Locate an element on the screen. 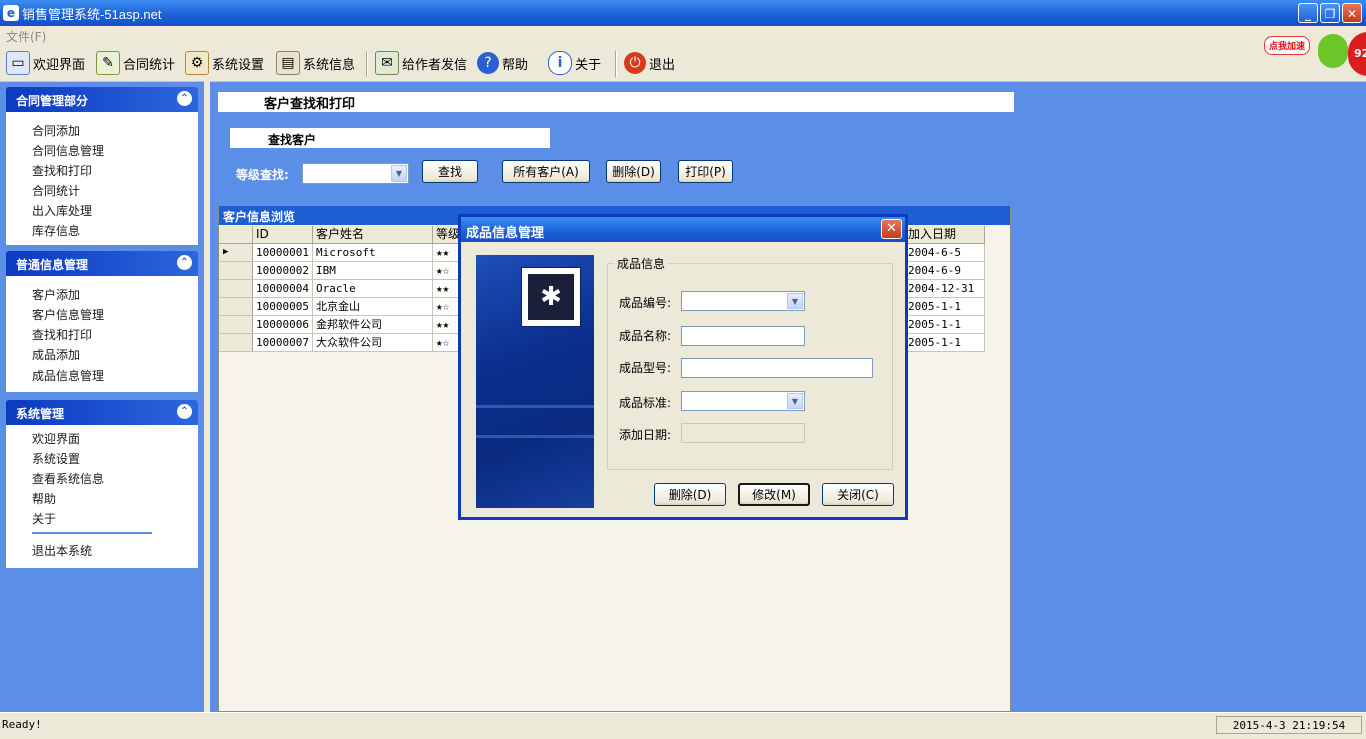  nav-item: 合同信息管理 is located at coordinates (68, 150).